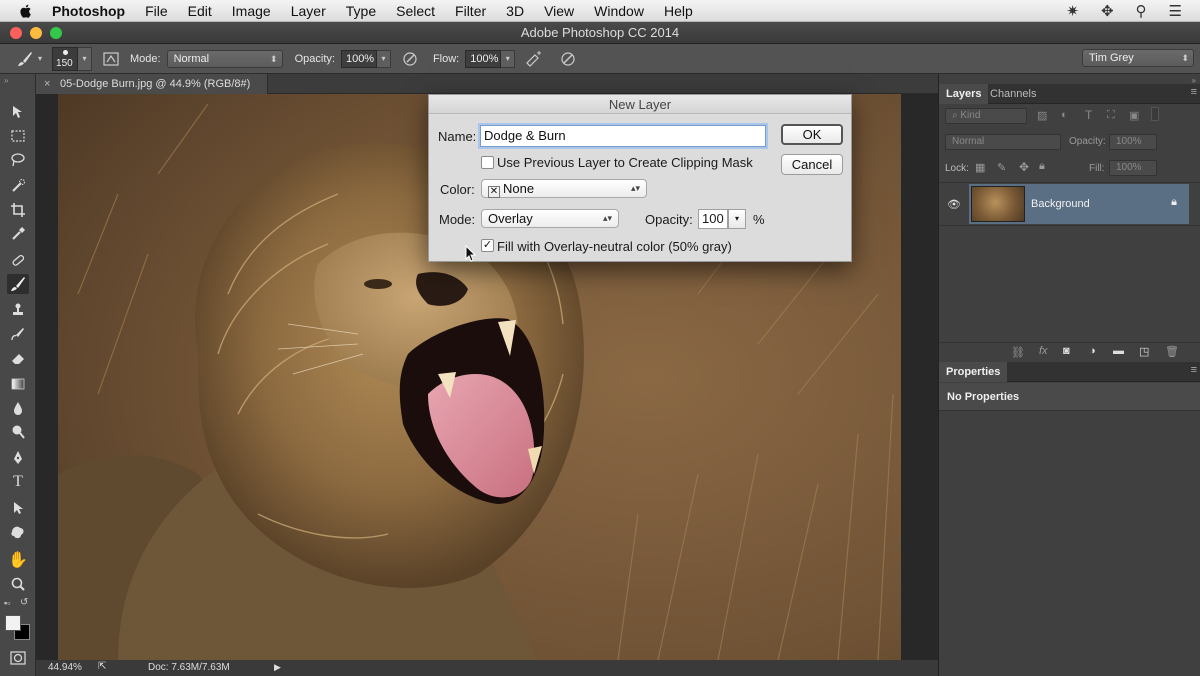  What do you see at coordinates (18, 136) in the screenshot?
I see `marquee-tool-icon` at bounding box center [18, 136].